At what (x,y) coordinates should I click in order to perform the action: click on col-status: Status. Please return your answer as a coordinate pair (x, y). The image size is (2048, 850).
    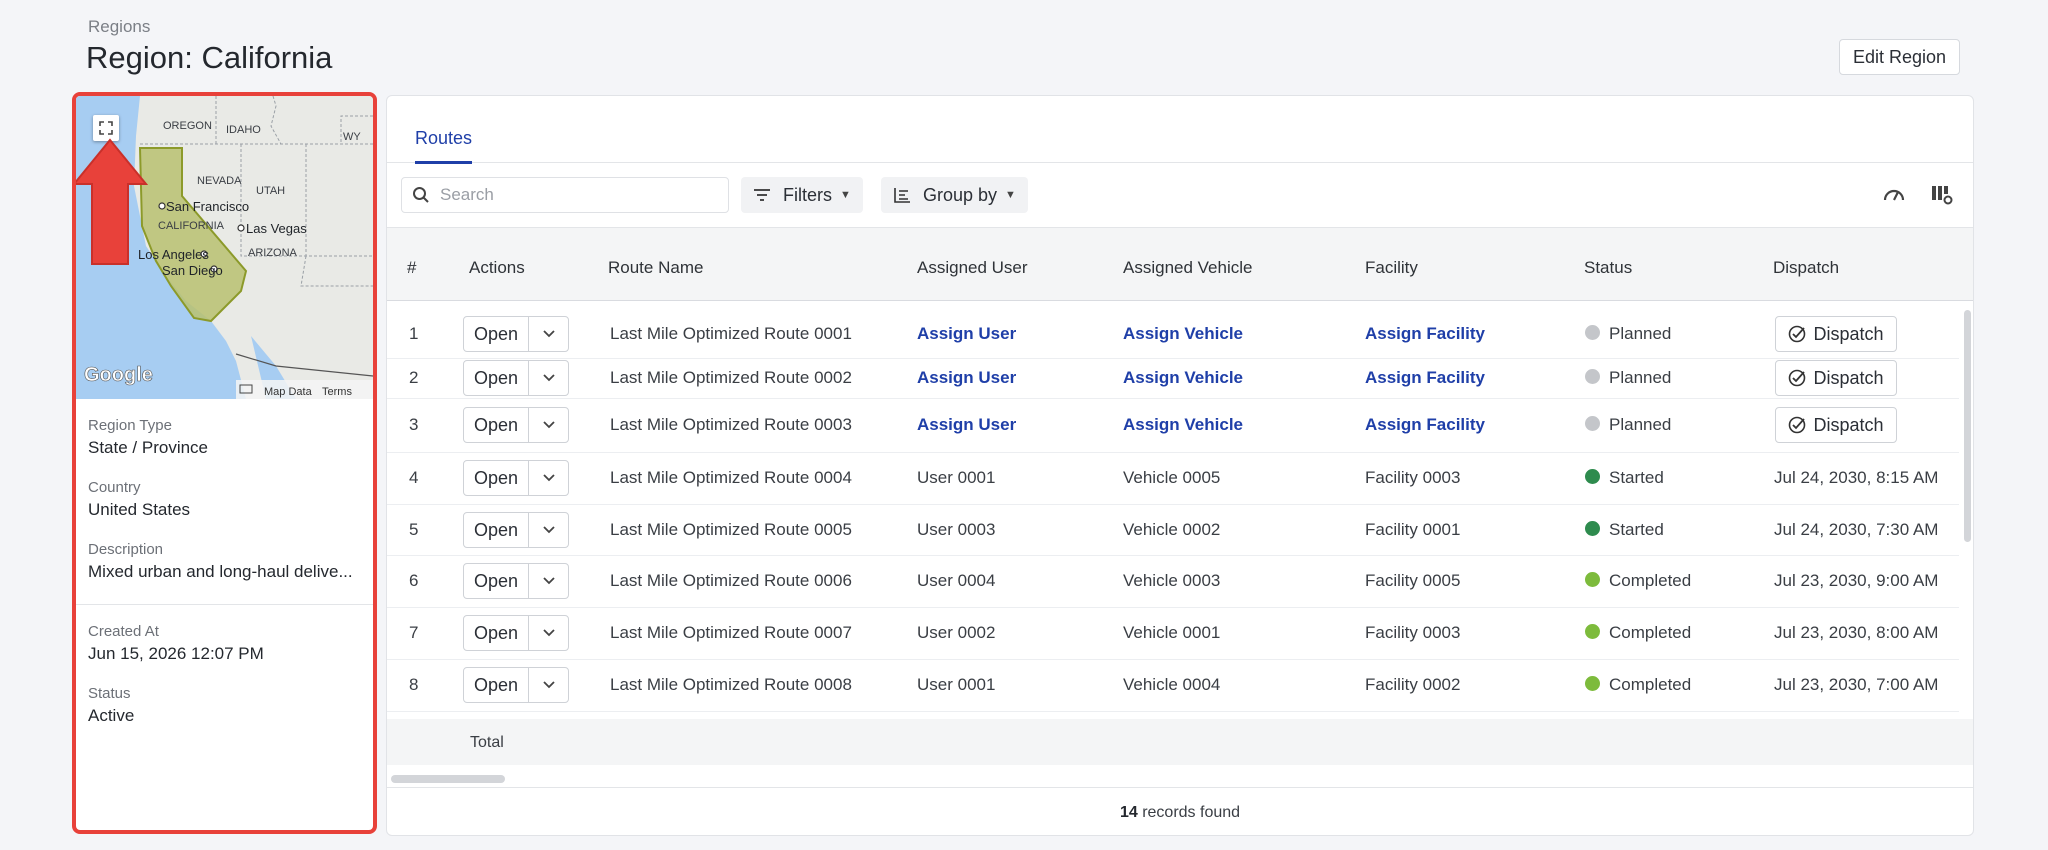
    Looking at the image, I should click on (1608, 268).